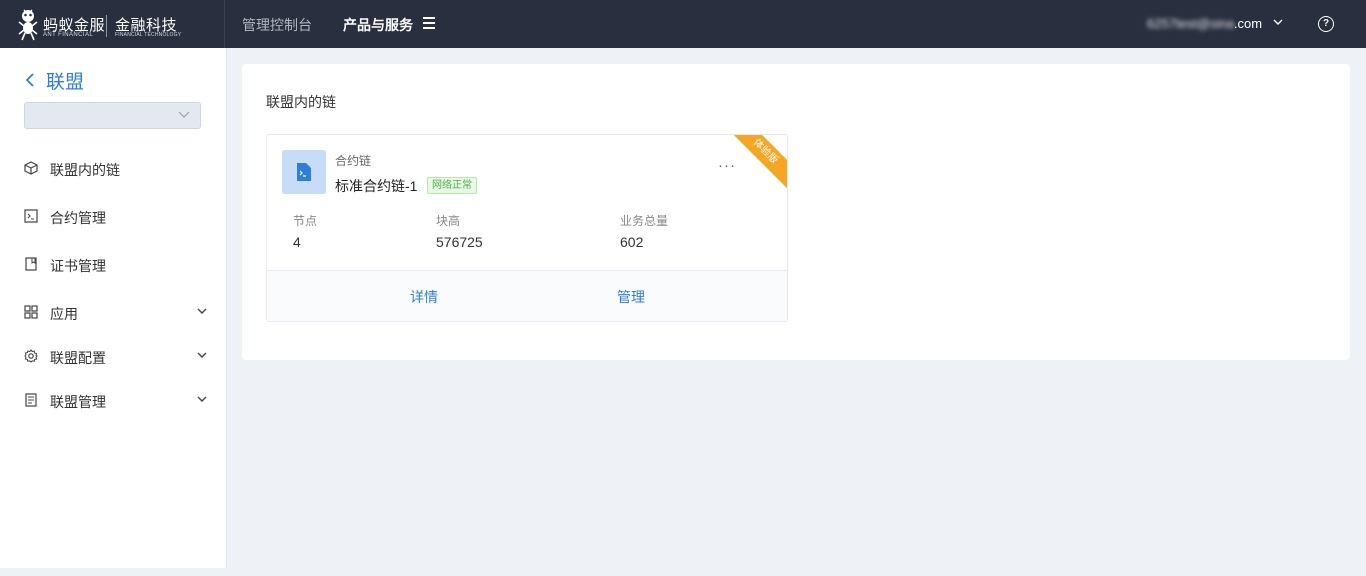  I want to click on page-title: 联盟内的链, so click(301, 102).